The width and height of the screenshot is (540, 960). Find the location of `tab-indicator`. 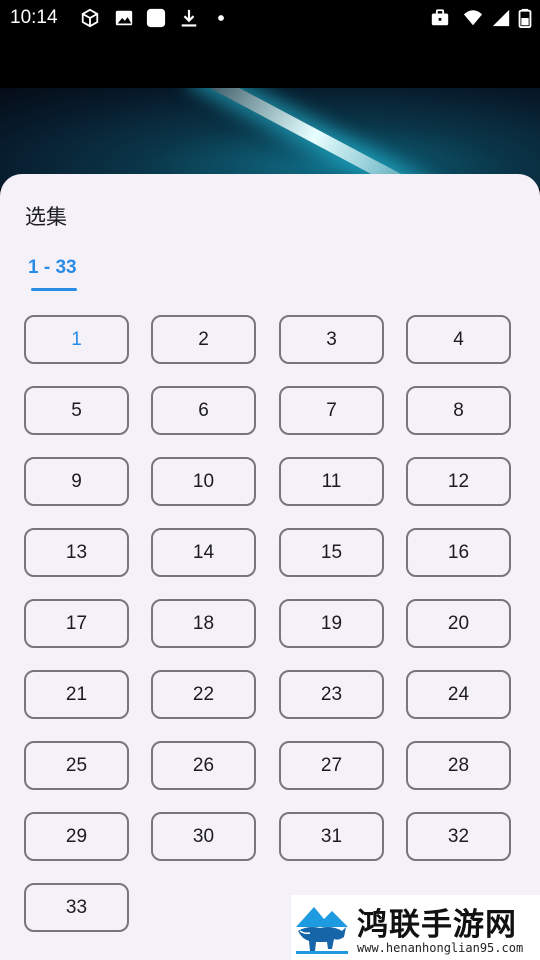

tab-indicator is located at coordinates (54, 289).